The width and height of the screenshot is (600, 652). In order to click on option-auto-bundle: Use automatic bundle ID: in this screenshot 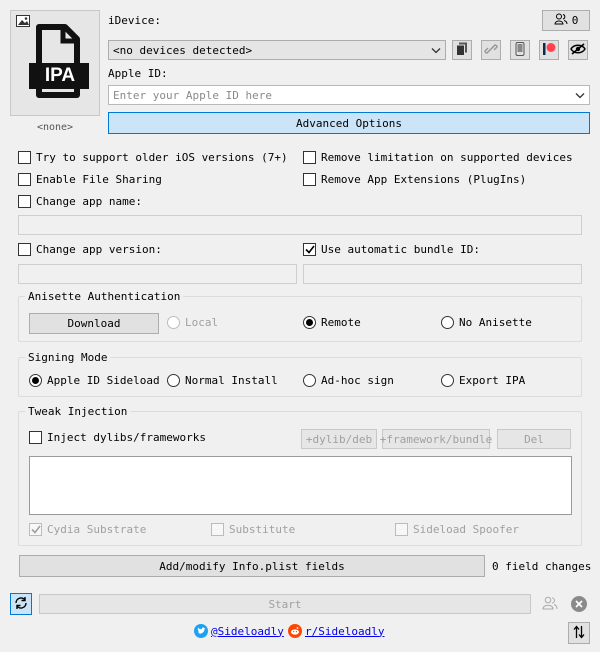, I will do `click(391, 249)`.